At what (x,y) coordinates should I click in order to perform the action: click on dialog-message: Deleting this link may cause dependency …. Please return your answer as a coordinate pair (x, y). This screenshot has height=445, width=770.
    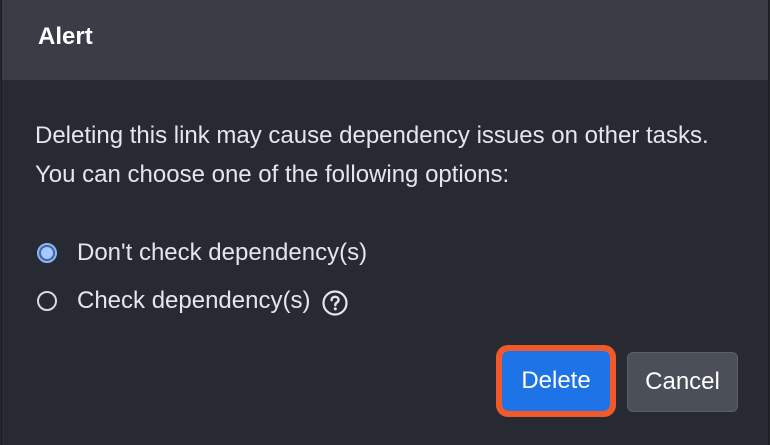
    Looking at the image, I should click on (372, 155).